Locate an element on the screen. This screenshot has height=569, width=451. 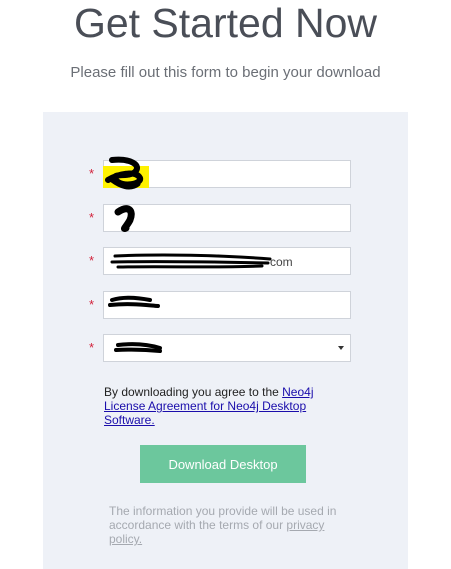
company-input is located at coordinates (227, 305).